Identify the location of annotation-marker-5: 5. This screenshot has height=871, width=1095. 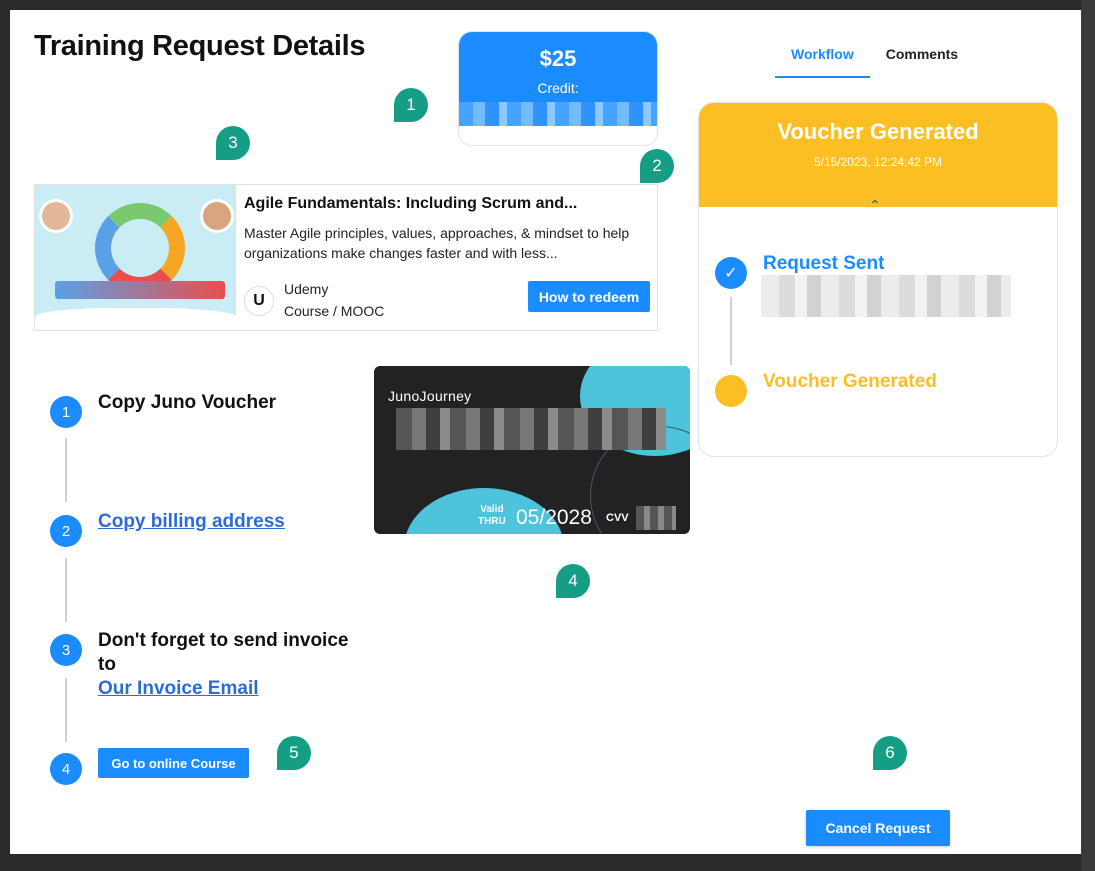
(294, 753).